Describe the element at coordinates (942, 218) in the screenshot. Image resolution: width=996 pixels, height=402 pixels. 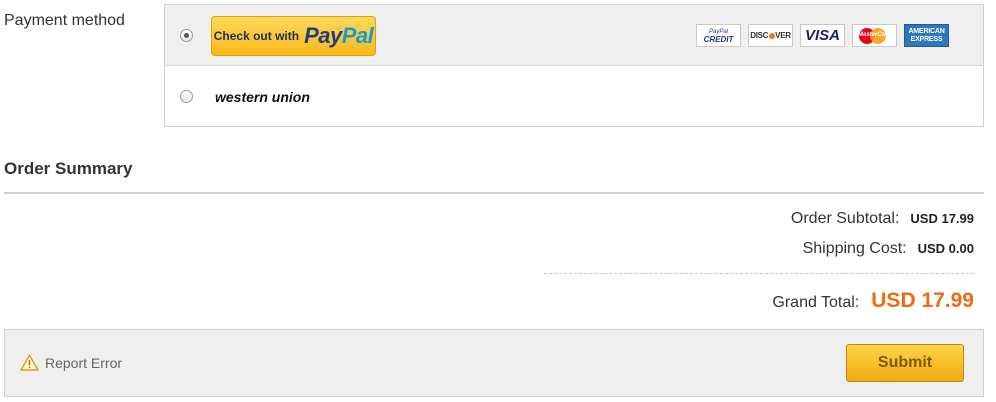
I see `subtotal-value: USD 17.99` at that location.